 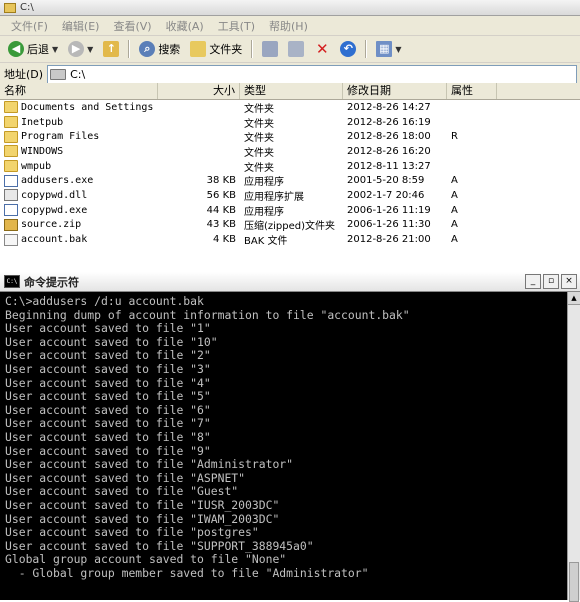 I want to click on folder-icon, so click(x=11, y=136).